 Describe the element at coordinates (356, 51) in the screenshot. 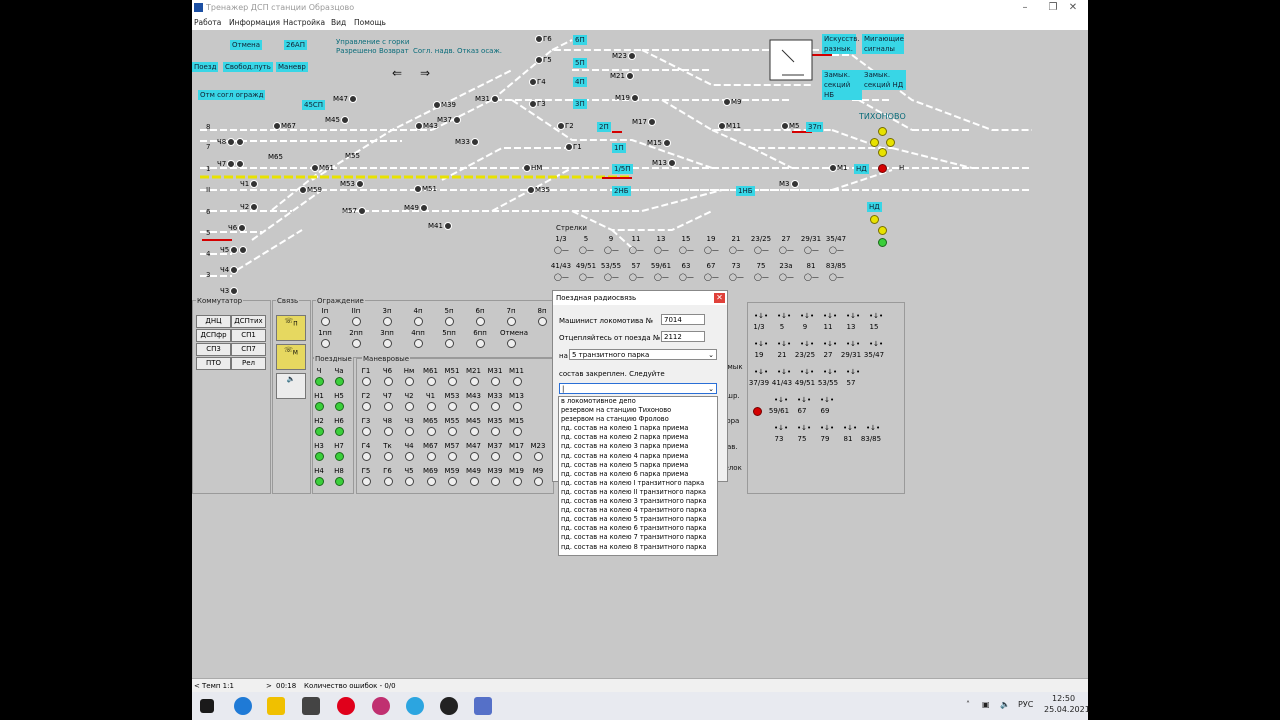

I see `hump-allowed-label: Разрешено` at that location.